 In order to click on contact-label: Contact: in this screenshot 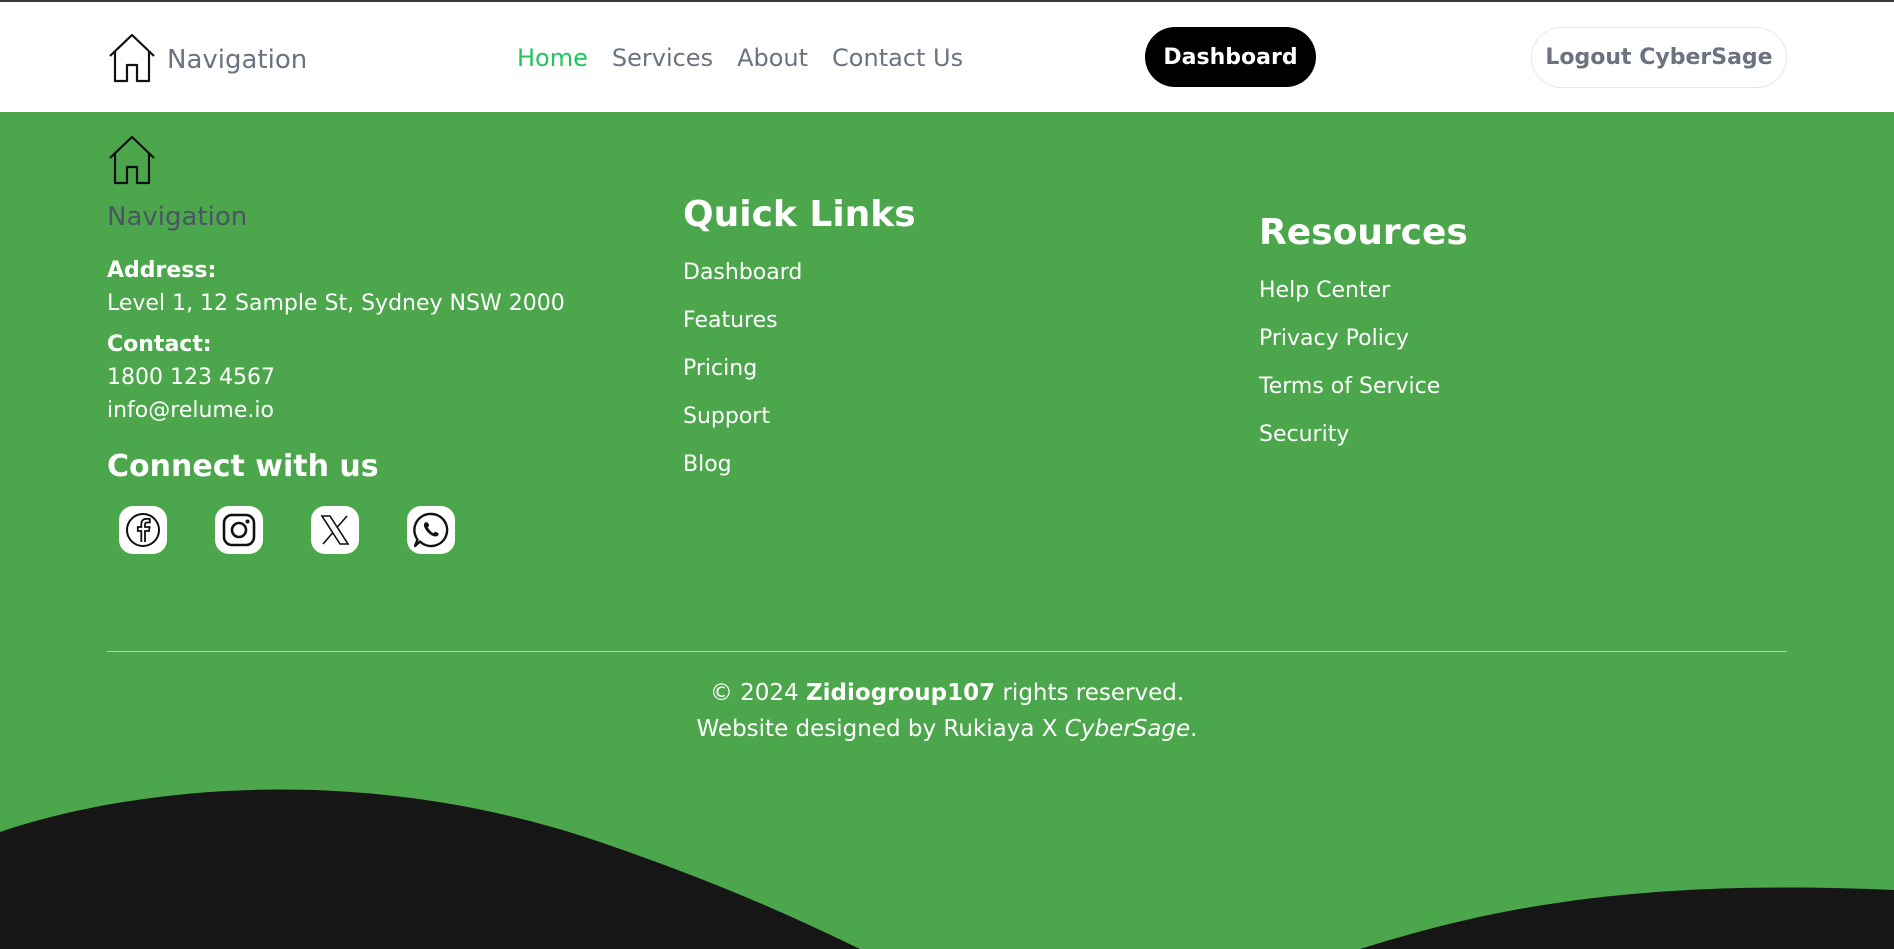, I will do `click(159, 344)`.